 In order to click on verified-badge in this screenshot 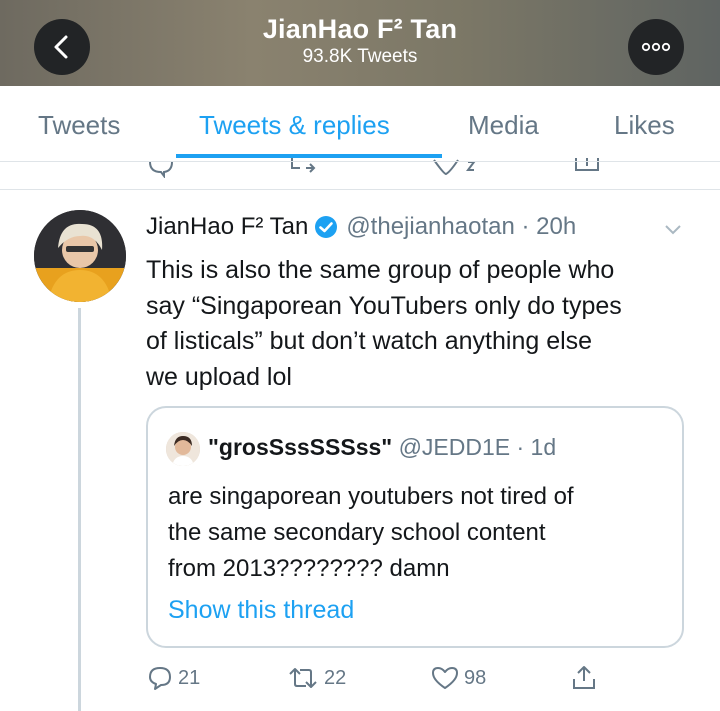, I will do `click(326, 227)`.